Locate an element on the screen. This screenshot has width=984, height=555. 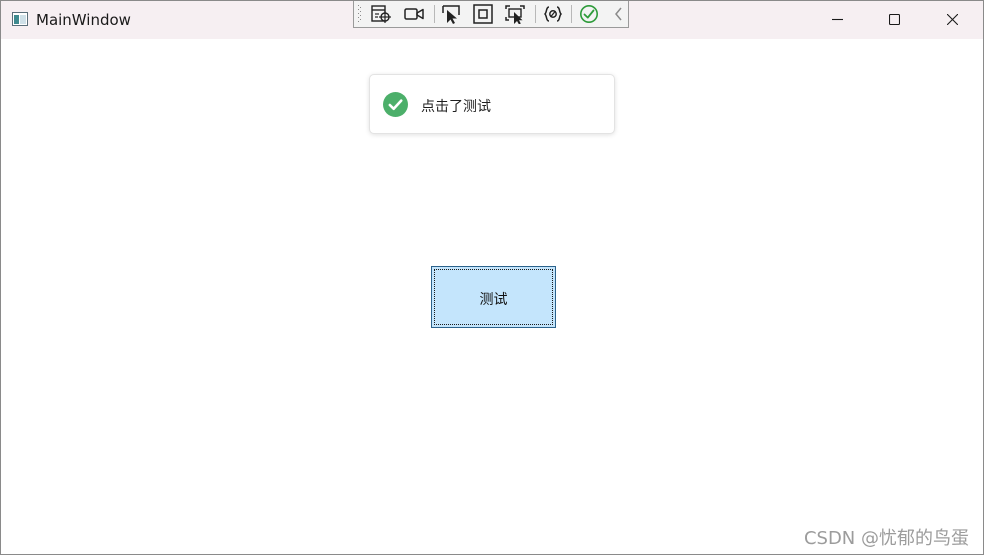
maximize-button is located at coordinates (895, 20).